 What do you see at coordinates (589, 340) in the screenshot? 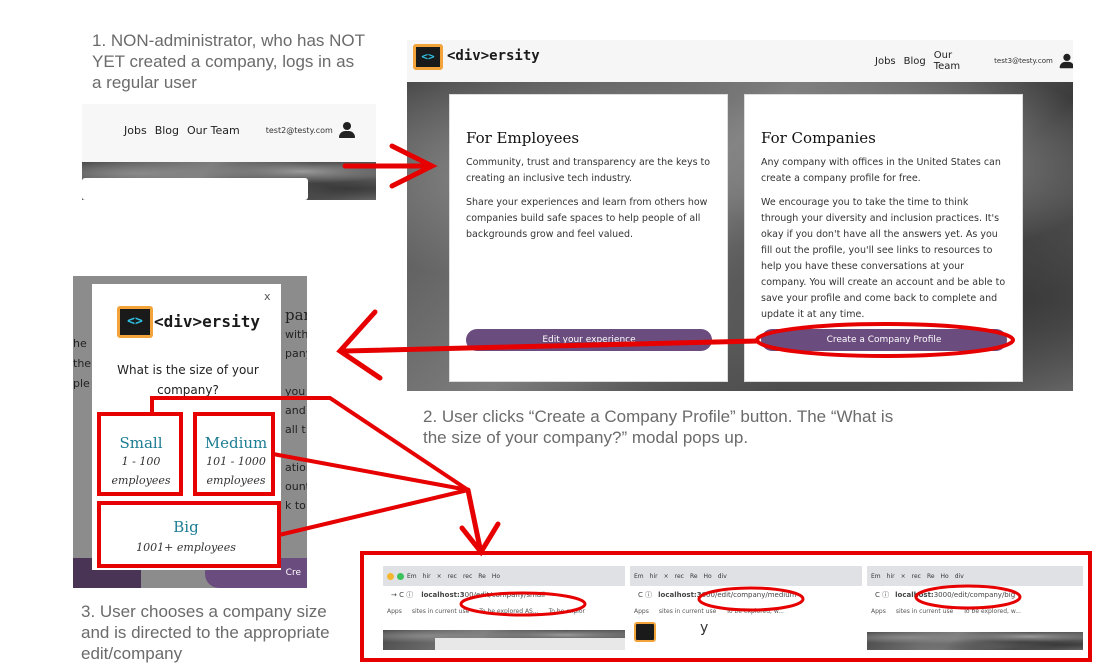
I see `edit-experience-button: Edit your experience` at bounding box center [589, 340].